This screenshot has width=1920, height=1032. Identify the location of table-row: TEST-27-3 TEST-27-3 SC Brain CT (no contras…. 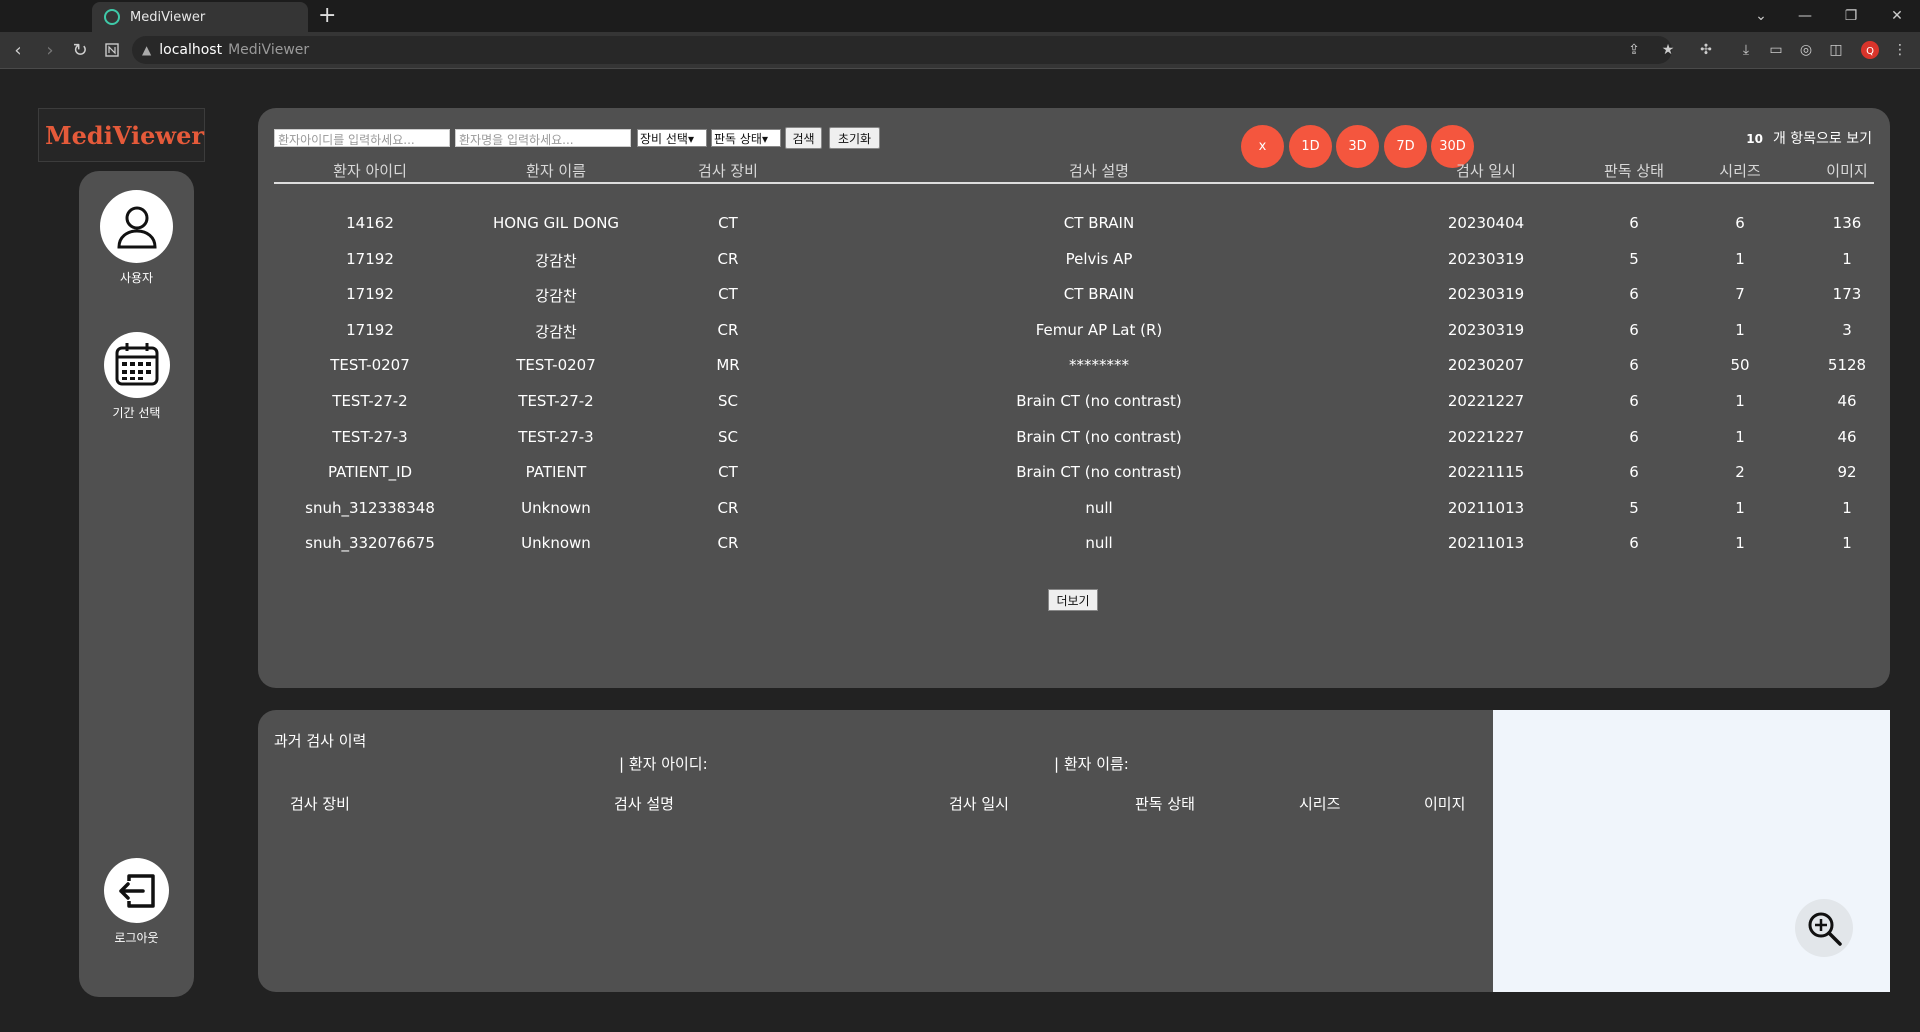
(1074, 441).